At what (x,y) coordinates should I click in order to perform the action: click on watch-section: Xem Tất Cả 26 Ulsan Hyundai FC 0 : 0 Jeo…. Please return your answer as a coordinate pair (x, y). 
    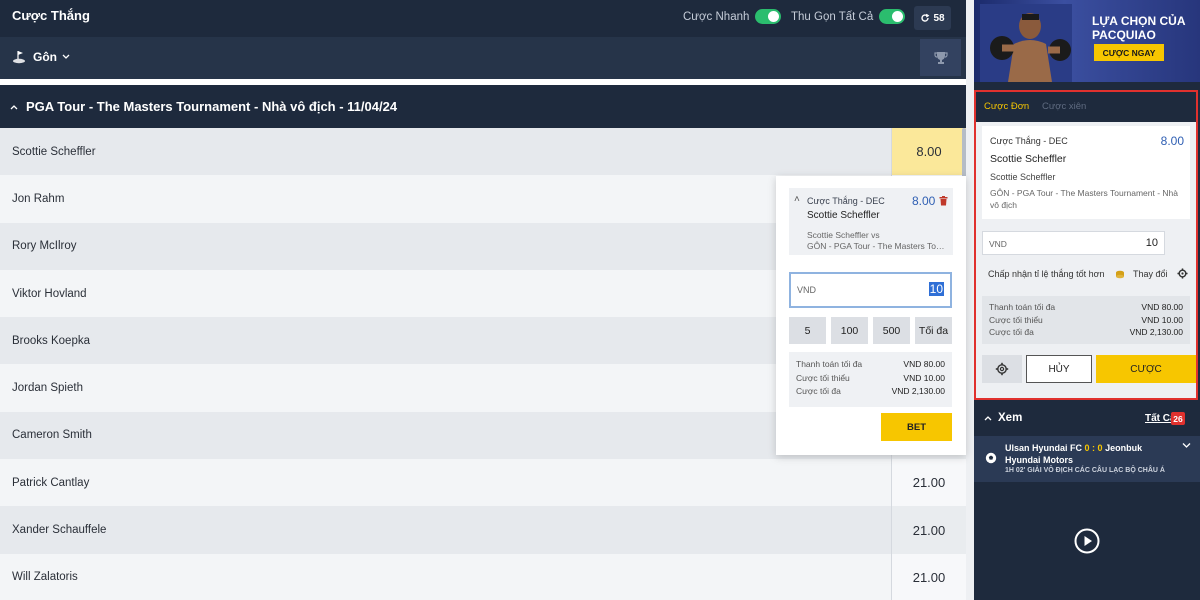
    Looking at the image, I should click on (1087, 501).